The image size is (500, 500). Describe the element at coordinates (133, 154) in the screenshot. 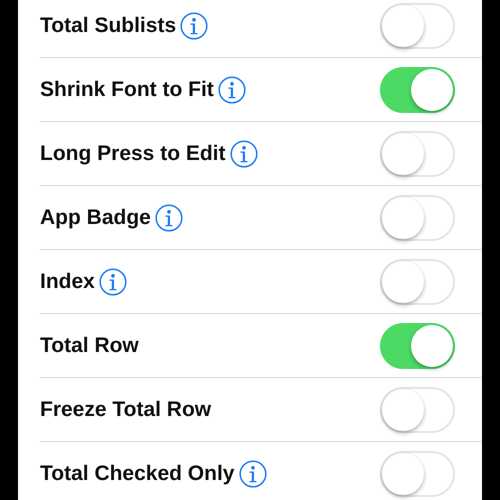

I see `setting-label: Long Press to Edit` at that location.